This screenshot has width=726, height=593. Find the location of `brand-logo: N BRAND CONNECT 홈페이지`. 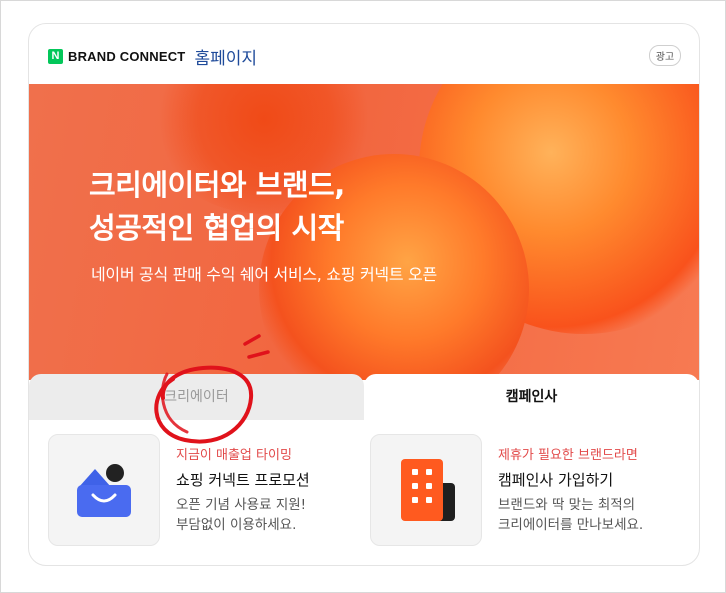

brand-logo: N BRAND CONNECT 홈페이지 is located at coordinates (152, 57).